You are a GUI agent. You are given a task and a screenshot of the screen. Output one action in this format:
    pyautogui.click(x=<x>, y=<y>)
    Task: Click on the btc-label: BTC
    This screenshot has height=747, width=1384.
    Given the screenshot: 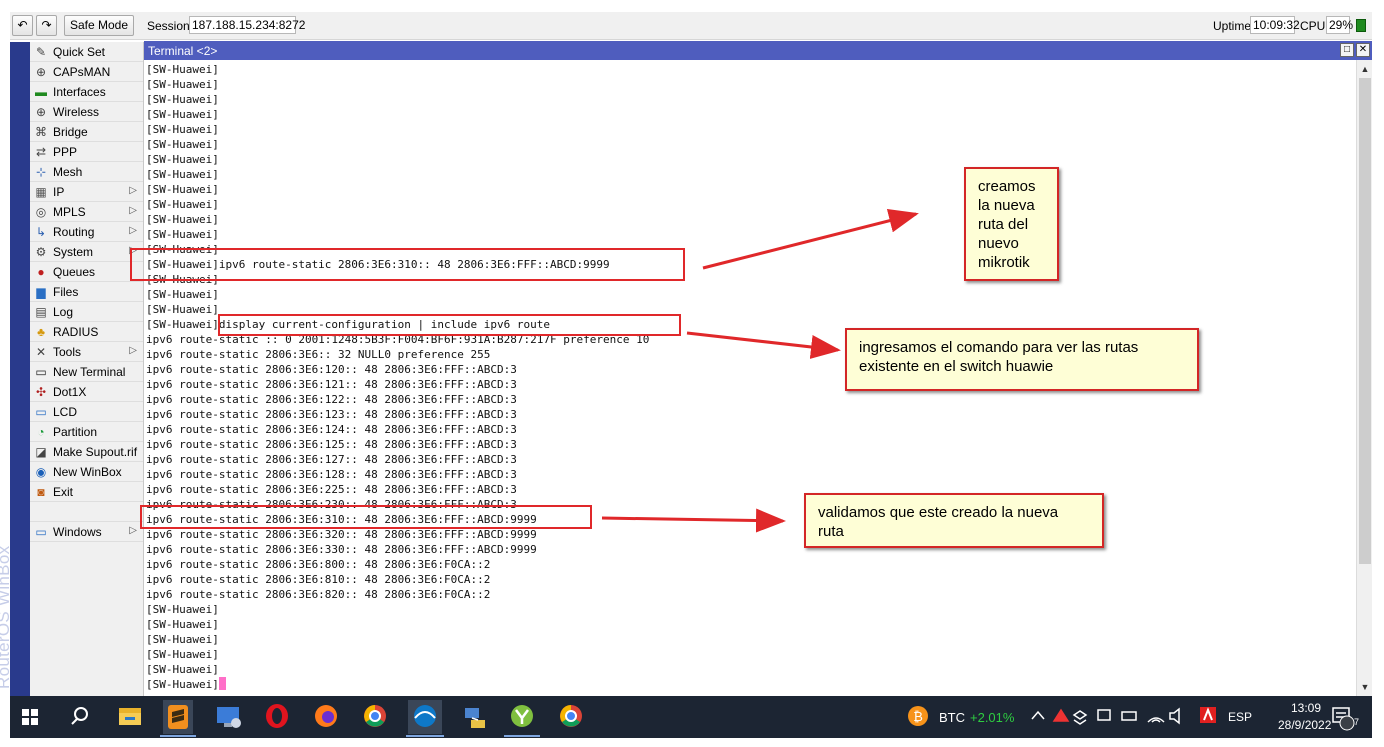 What is the action you would take?
    pyautogui.click(x=952, y=717)
    